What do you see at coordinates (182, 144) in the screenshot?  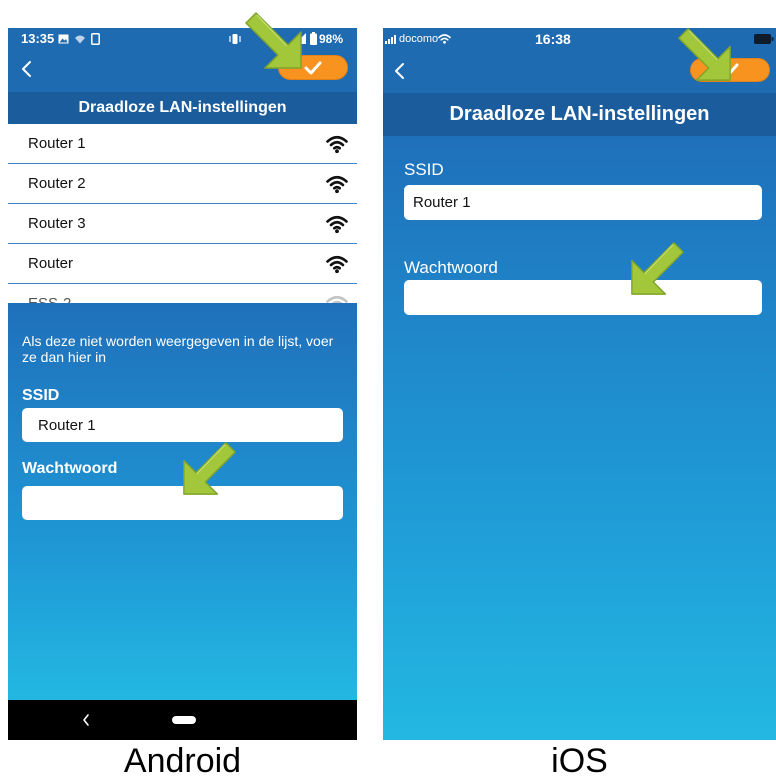 I see `network-list-item: Router 1` at bounding box center [182, 144].